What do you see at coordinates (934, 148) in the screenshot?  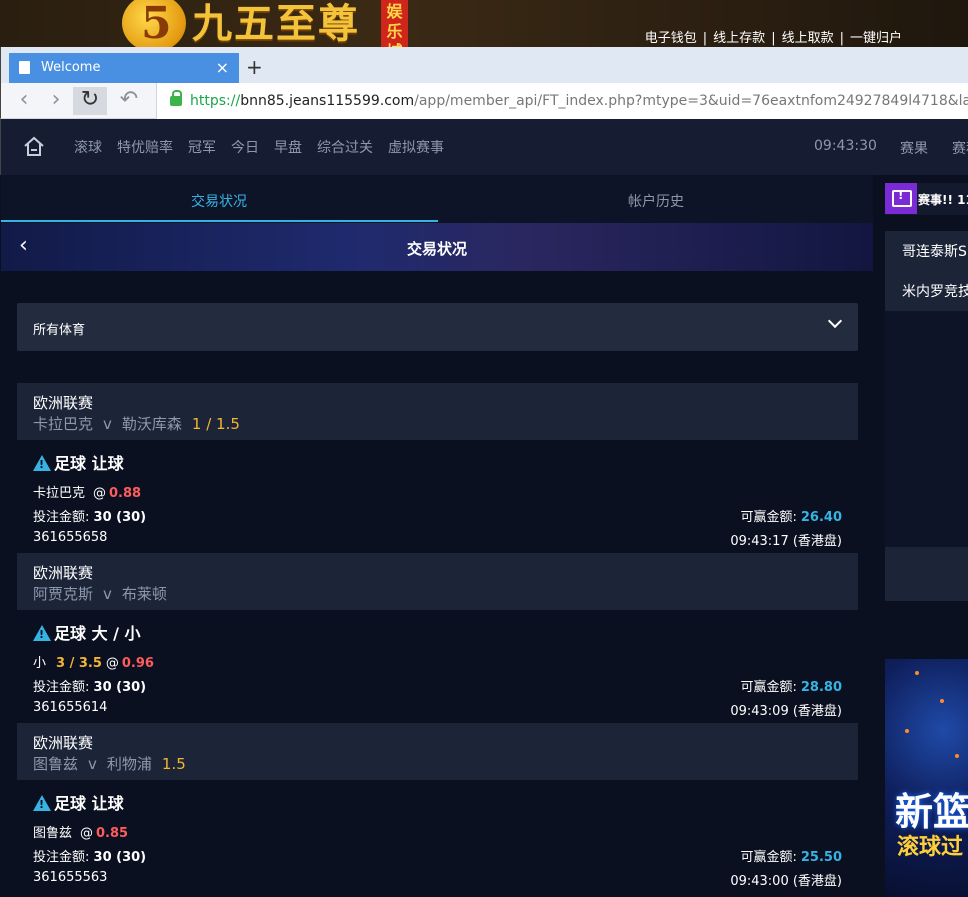 I see `nav-right: 赛果 赛程` at bounding box center [934, 148].